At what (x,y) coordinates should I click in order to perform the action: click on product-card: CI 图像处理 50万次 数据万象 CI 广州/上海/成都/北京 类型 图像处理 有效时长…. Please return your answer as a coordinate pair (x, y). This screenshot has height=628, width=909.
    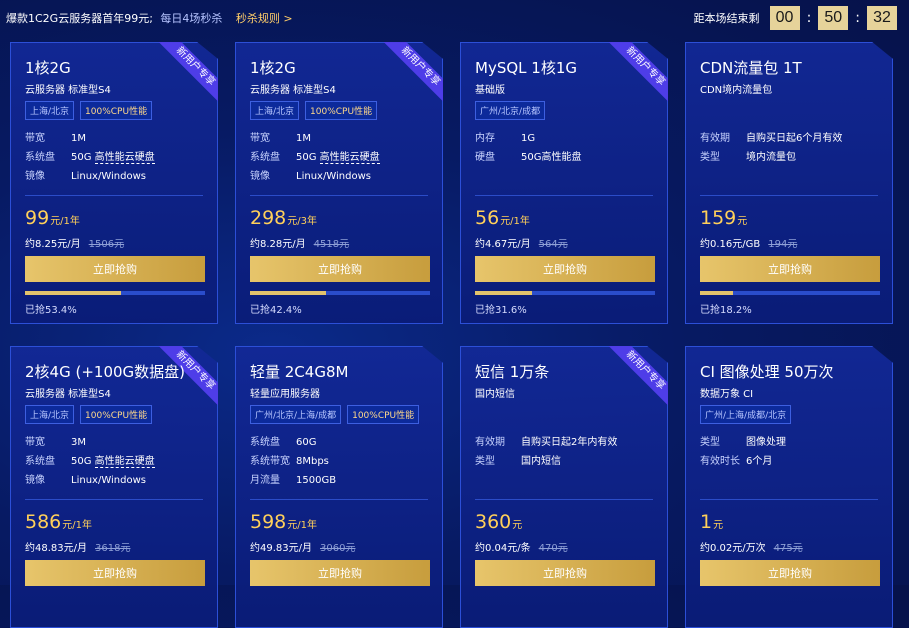
    Looking at the image, I should click on (789, 487).